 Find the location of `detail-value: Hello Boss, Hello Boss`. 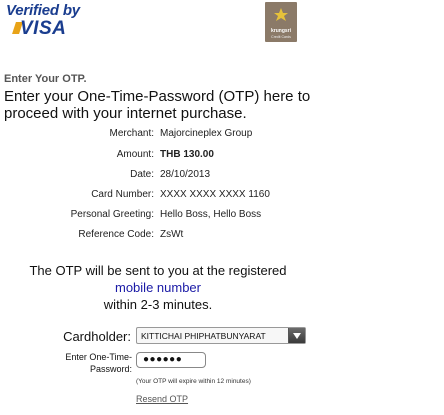

detail-value: Hello Boss, Hello Boss is located at coordinates (211, 214).